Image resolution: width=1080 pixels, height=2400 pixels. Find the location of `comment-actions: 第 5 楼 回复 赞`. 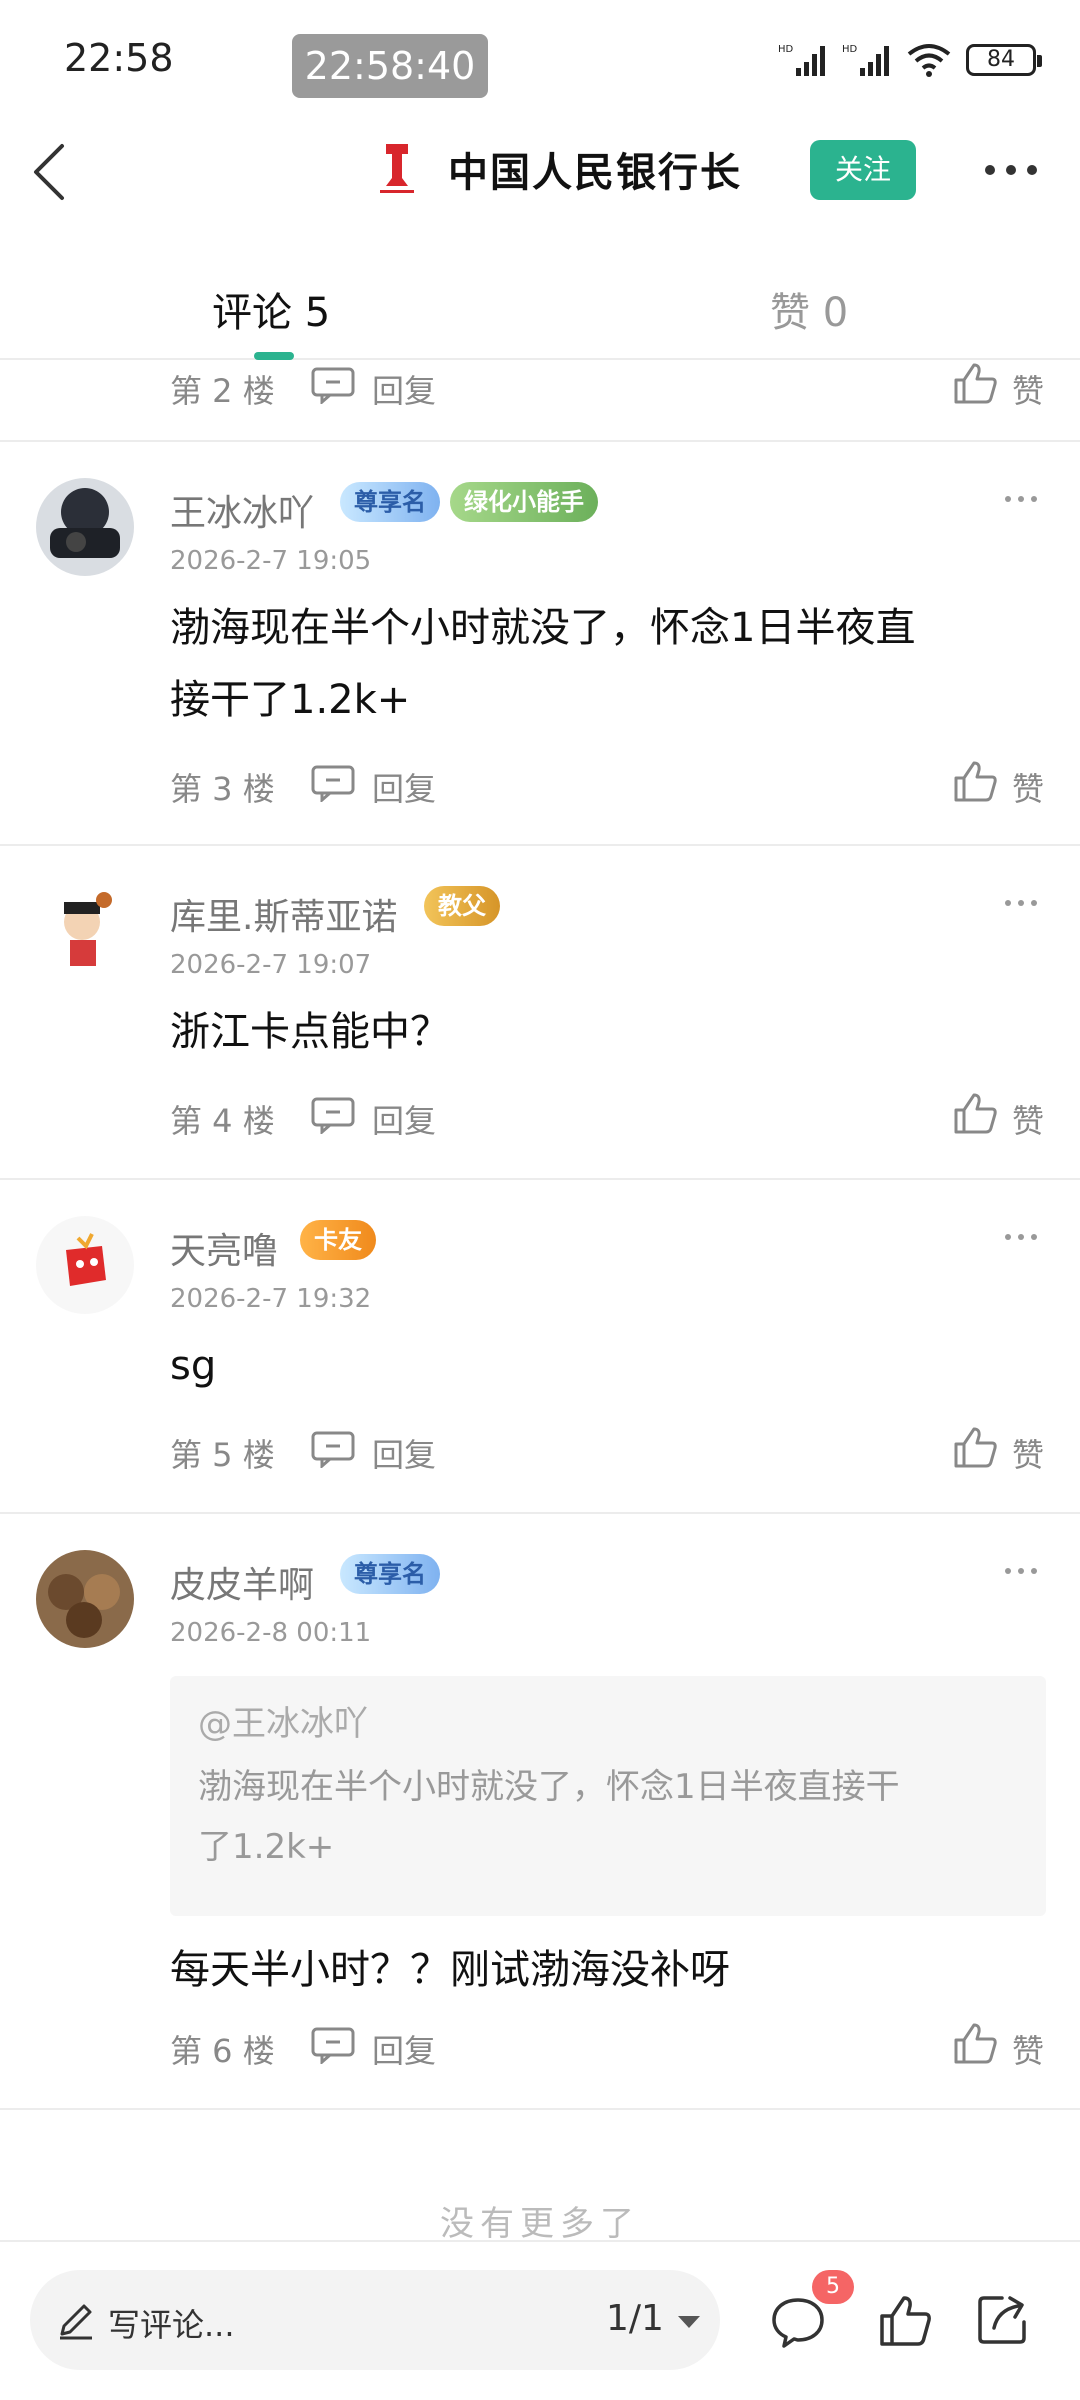

comment-actions: 第 5 楼 回复 赞 is located at coordinates (540, 1452).